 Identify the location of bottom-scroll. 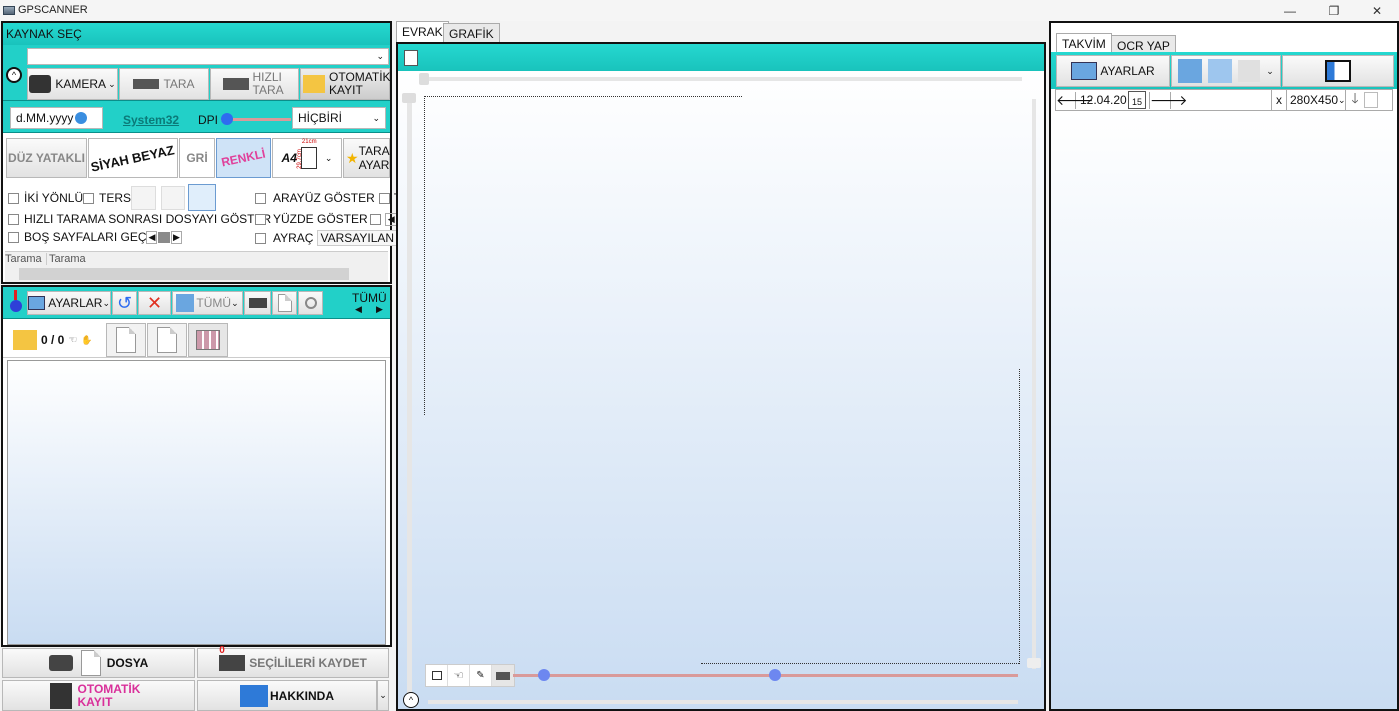
(723, 702).